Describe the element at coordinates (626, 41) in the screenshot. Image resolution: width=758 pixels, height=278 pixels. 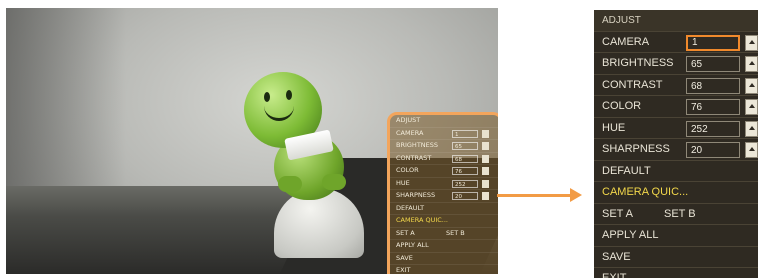
I see `camera-label: CAMERA` at that location.